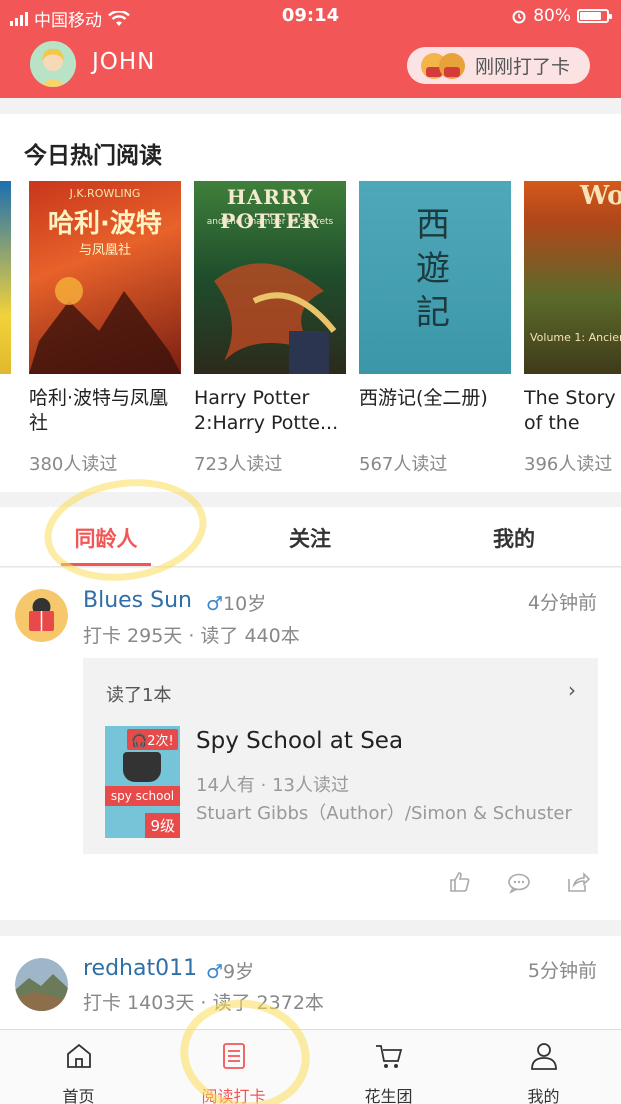 The width and height of the screenshot is (621, 1104). I want to click on post-stats: 打卡 295天 · 读了 440本, so click(191, 636).